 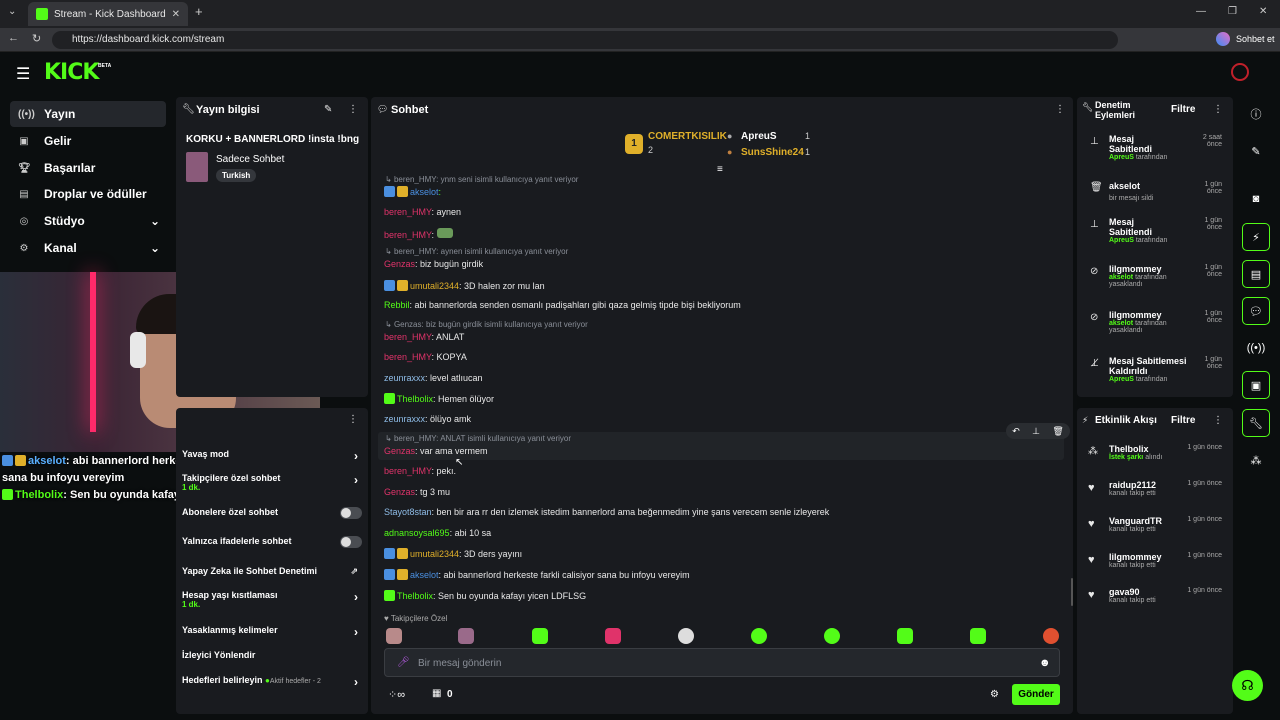 What do you see at coordinates (1154, 452) in the screenshot?
I see `event-item: Thelbolix İstek şarkı alındı 1 gün önce` at bounding box center [1154, 452].